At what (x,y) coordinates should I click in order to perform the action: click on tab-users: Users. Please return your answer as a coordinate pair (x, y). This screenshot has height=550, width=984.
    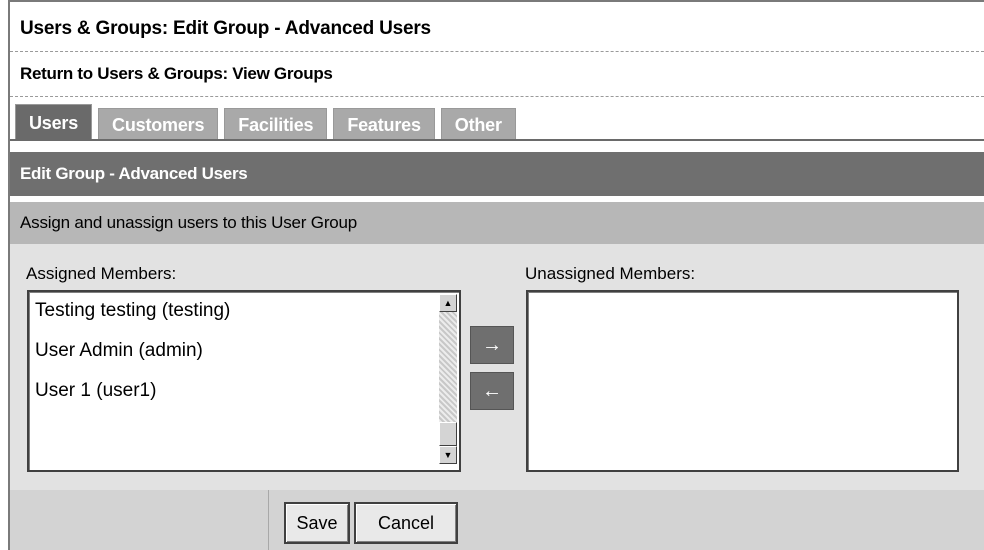
    Looking at the image, I should click on (54, 122).